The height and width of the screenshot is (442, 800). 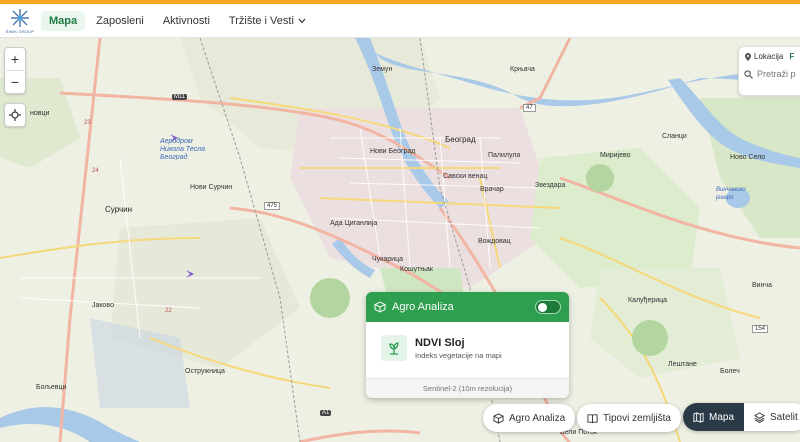 I want to click on road-label-47: 47, so click(x=529, y=108).